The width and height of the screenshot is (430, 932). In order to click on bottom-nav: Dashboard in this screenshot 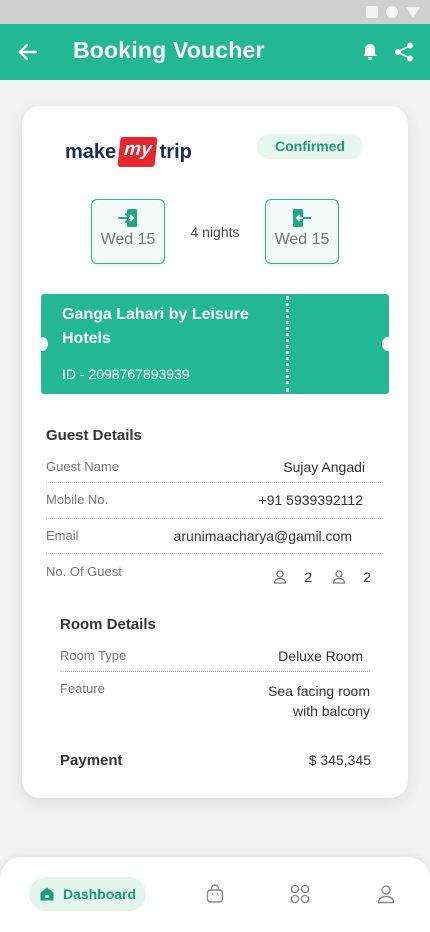, I will do `click(215, 894)`.